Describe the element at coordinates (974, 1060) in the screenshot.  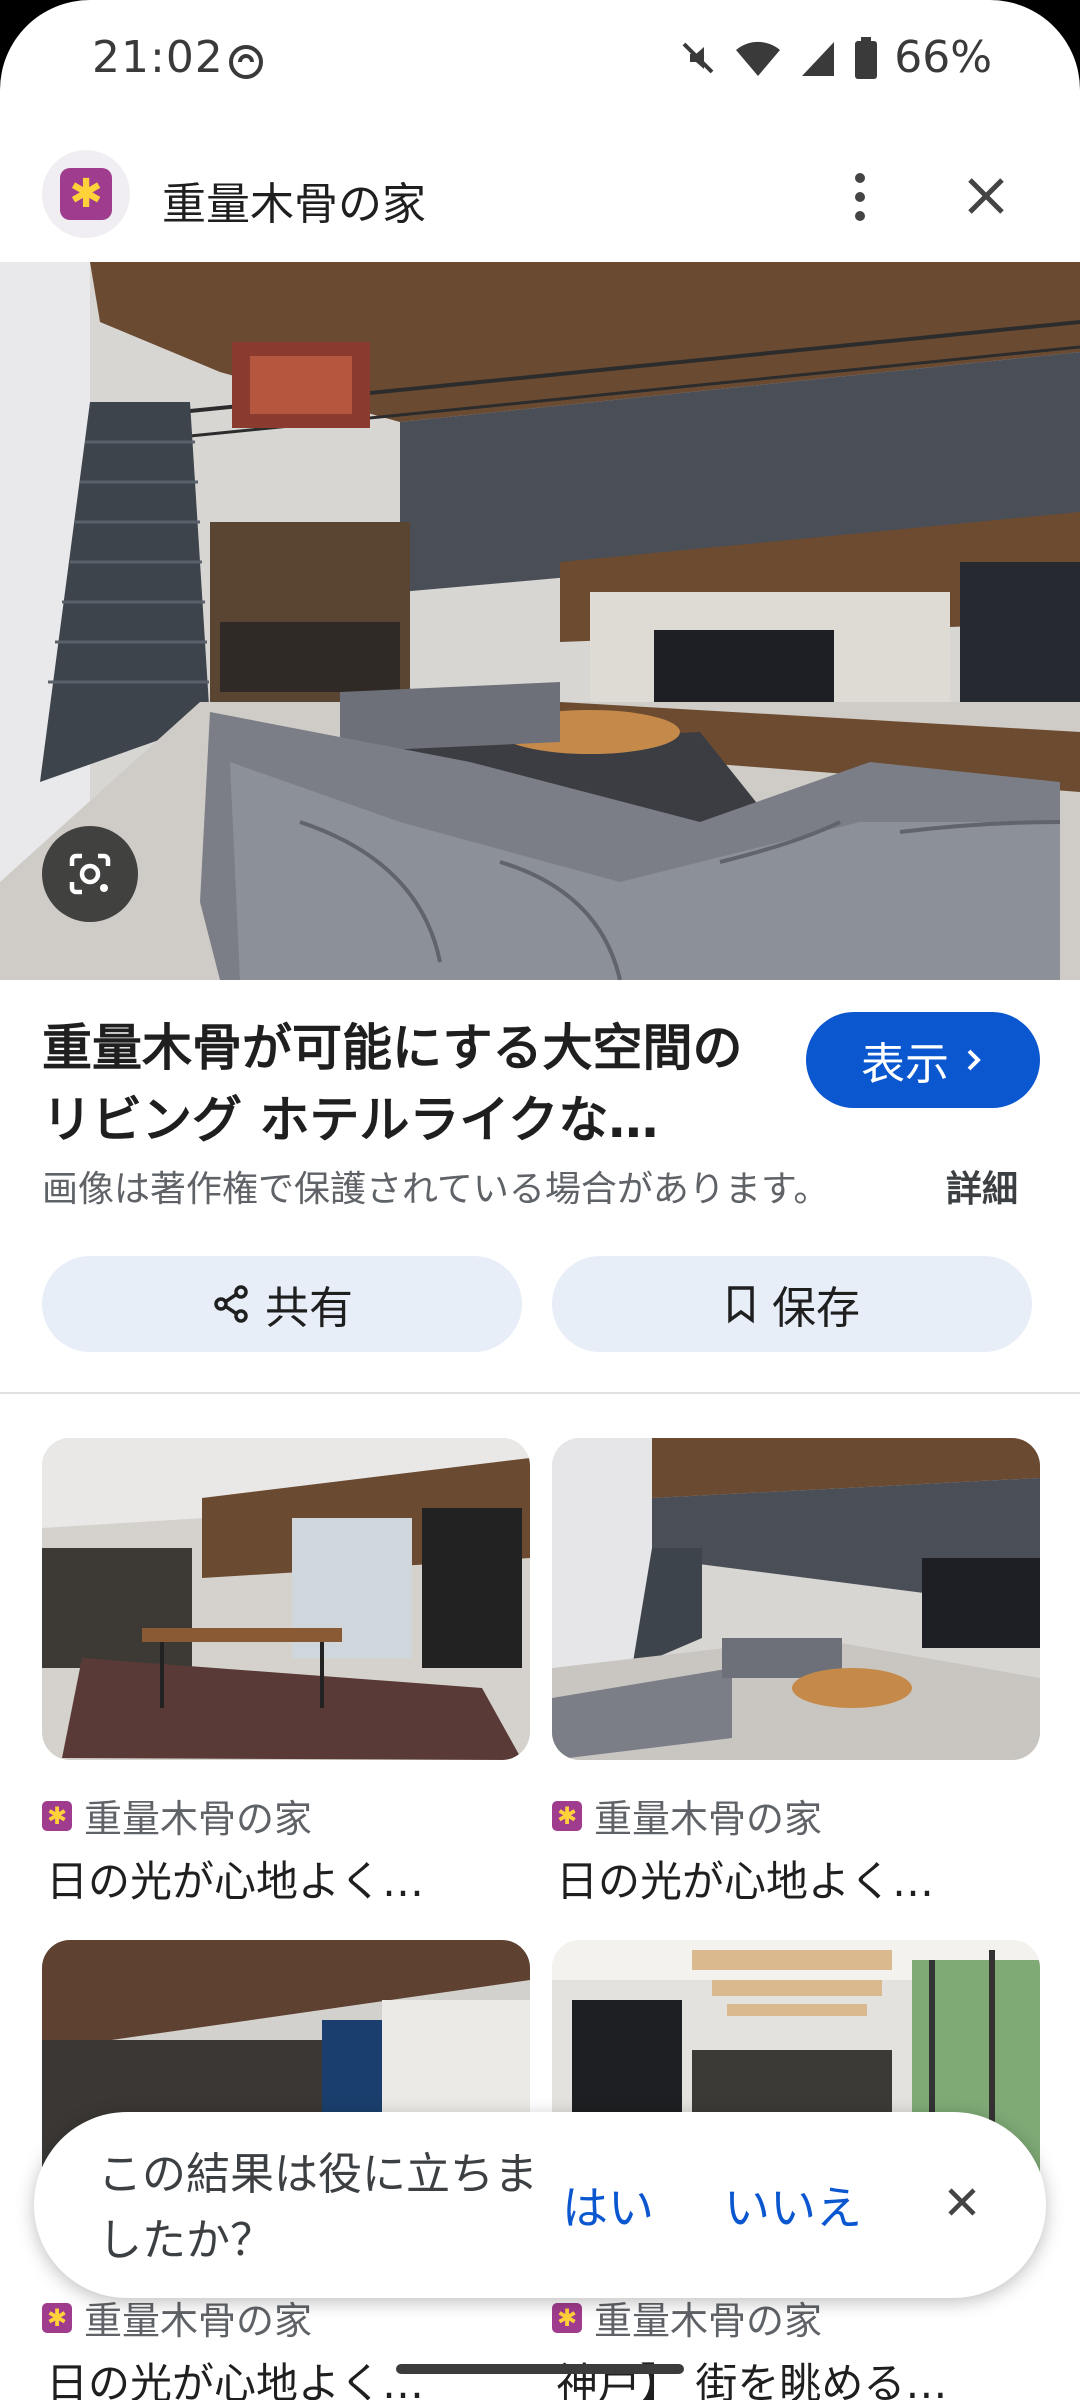
I see `chevron-right-icon` at that location.